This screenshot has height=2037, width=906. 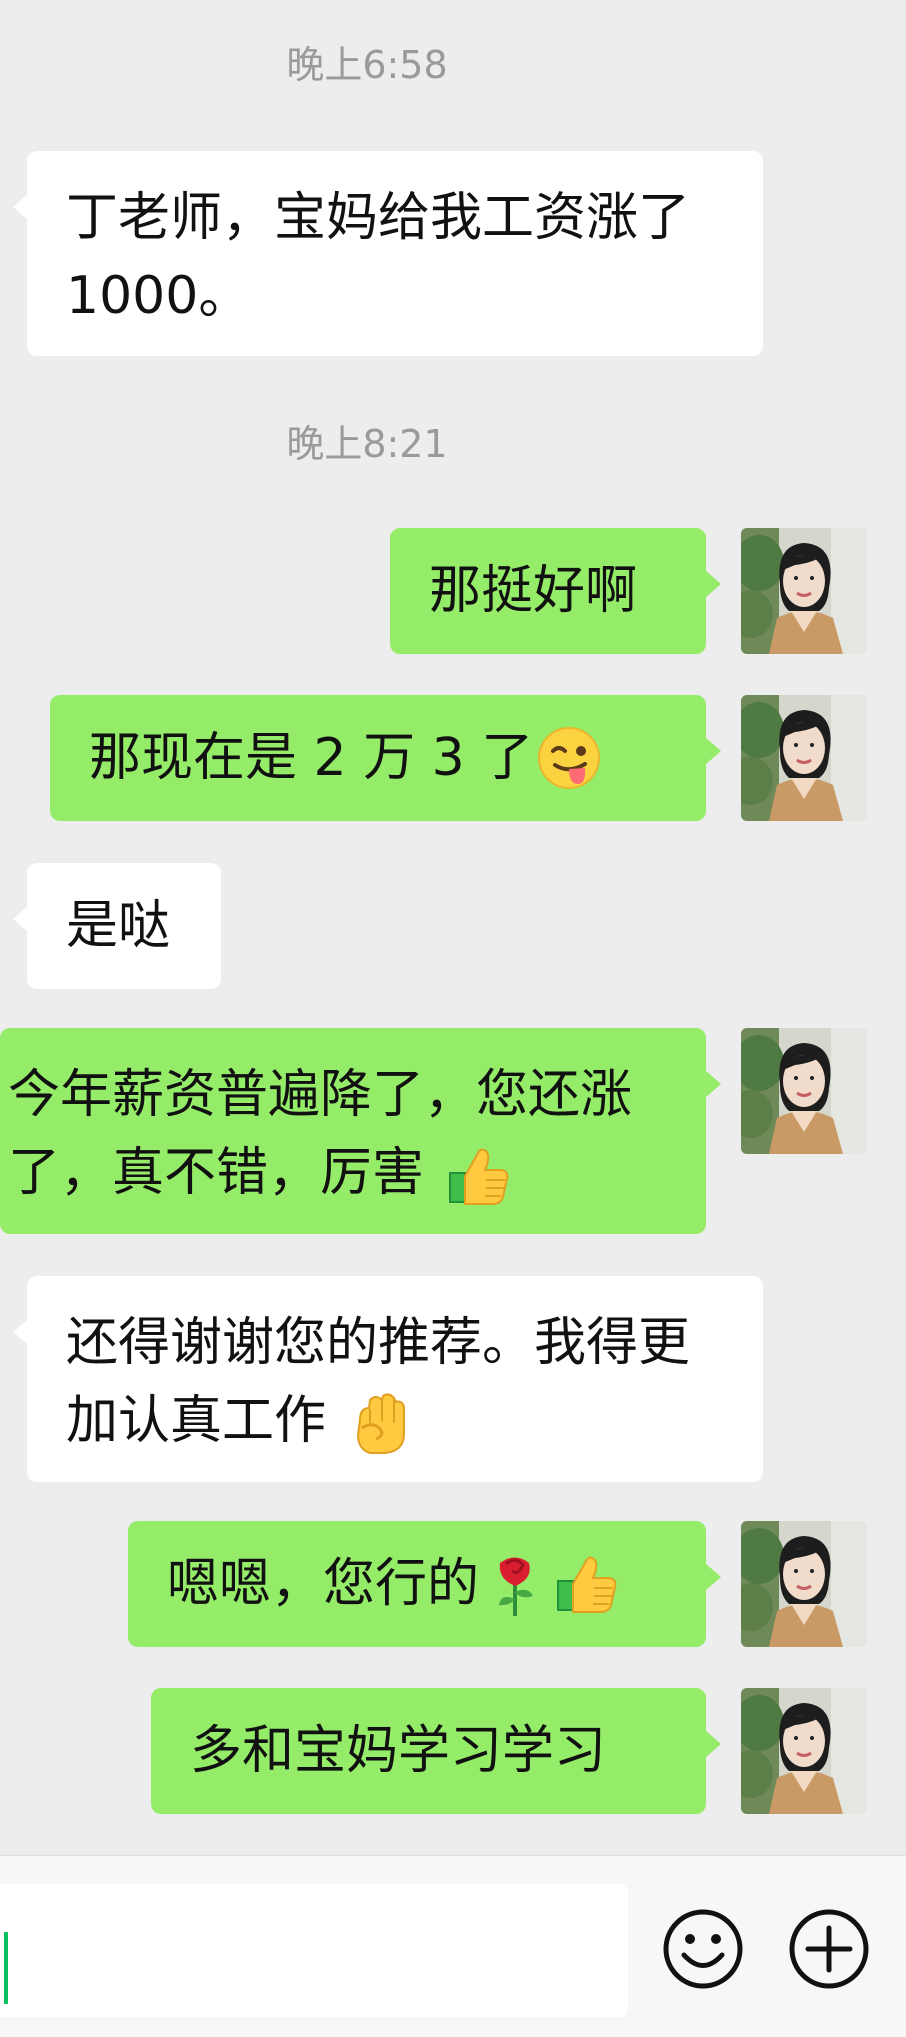 What do you see at coordinates (378, 257) in the screenshot?
I see `message-text: 丁老师，宝妈给我工资涨了 1000。` at bounding box center [378, 257].